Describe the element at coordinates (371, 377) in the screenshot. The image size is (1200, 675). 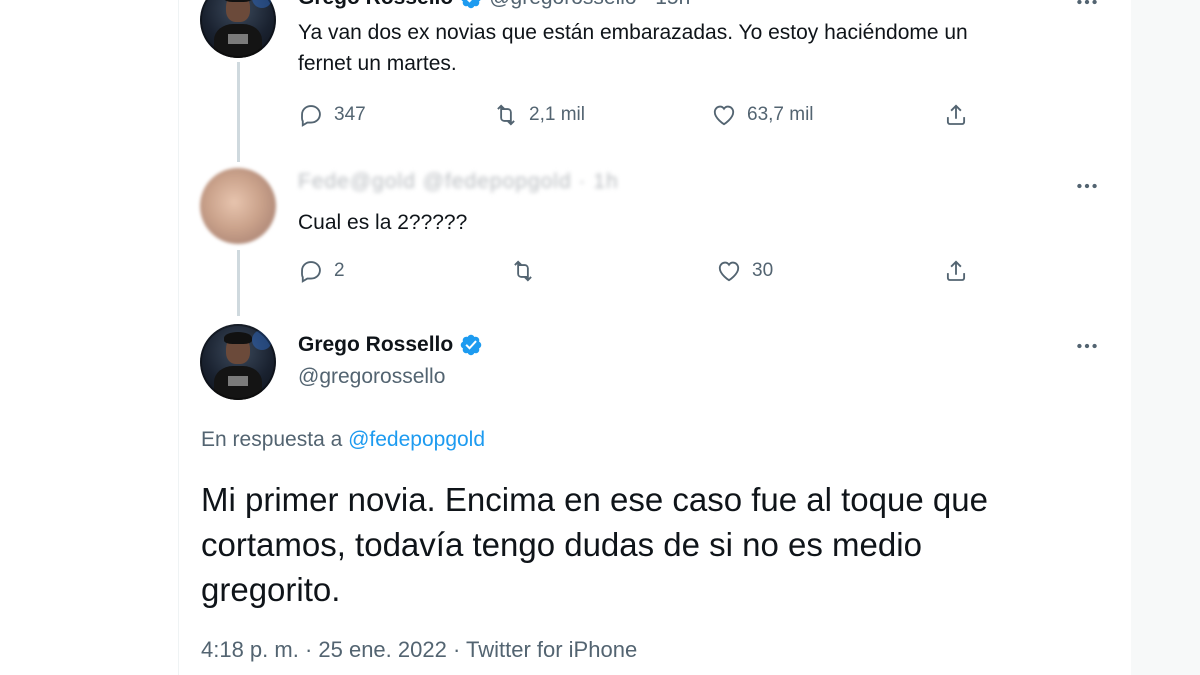
I see `main-author-handle: @gregorossello` at that location.